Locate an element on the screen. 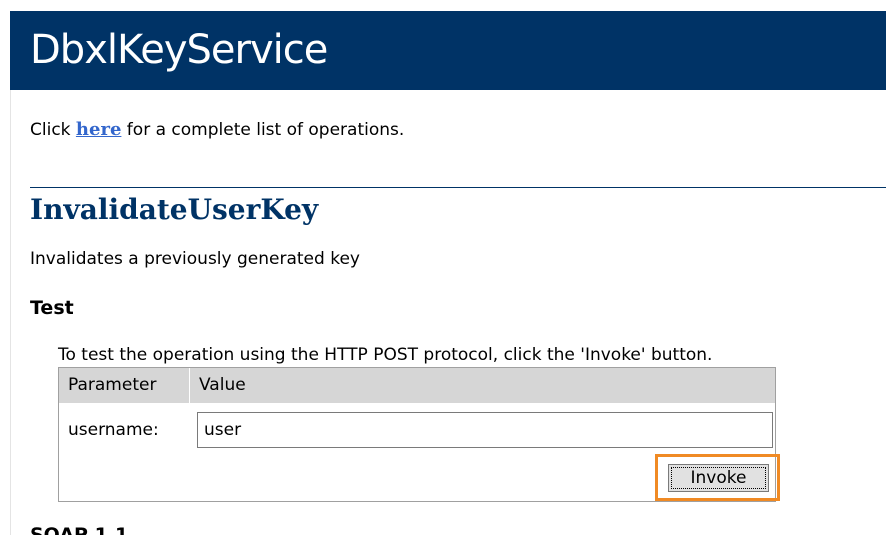 The width and height of the screenshot is (886, 535). service-title: DbxlKeyService is located at coordinates (179, 50).